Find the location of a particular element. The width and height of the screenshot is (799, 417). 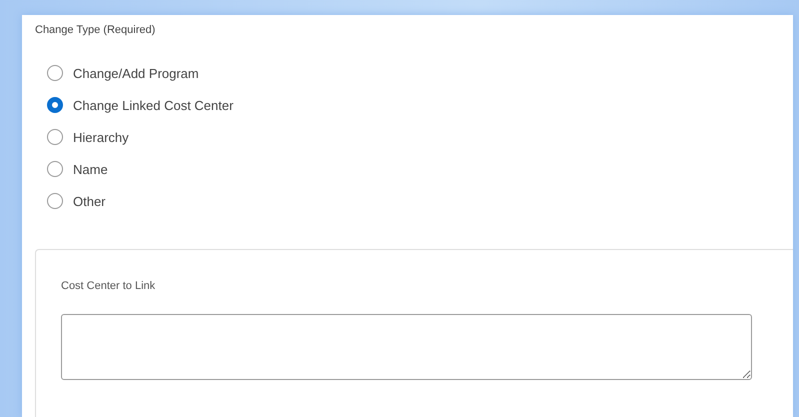

radio-option: Change/Add Program is located at coordinates (420, 73).